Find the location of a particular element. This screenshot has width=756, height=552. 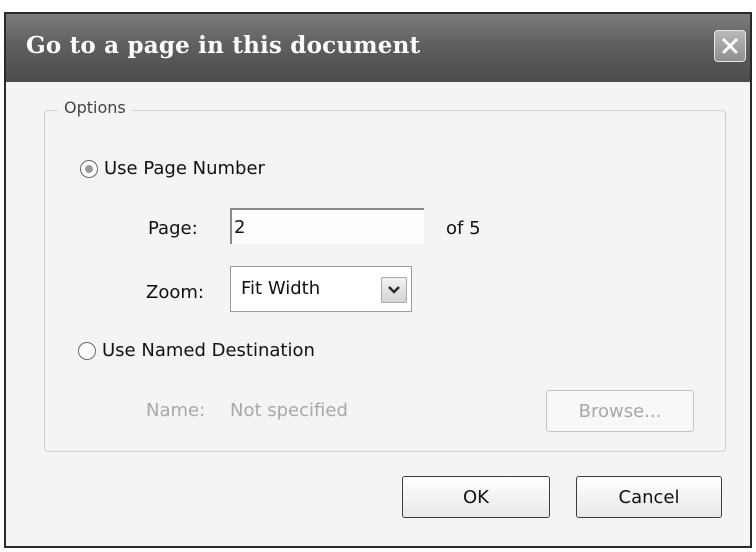

close-icon is located at coordinates (730, 46).